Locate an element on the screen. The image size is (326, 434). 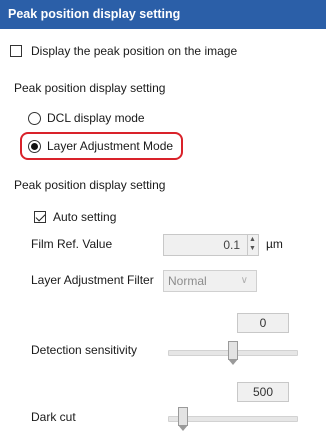
auto-setting-checkbox is located at coordinates (40, 217).